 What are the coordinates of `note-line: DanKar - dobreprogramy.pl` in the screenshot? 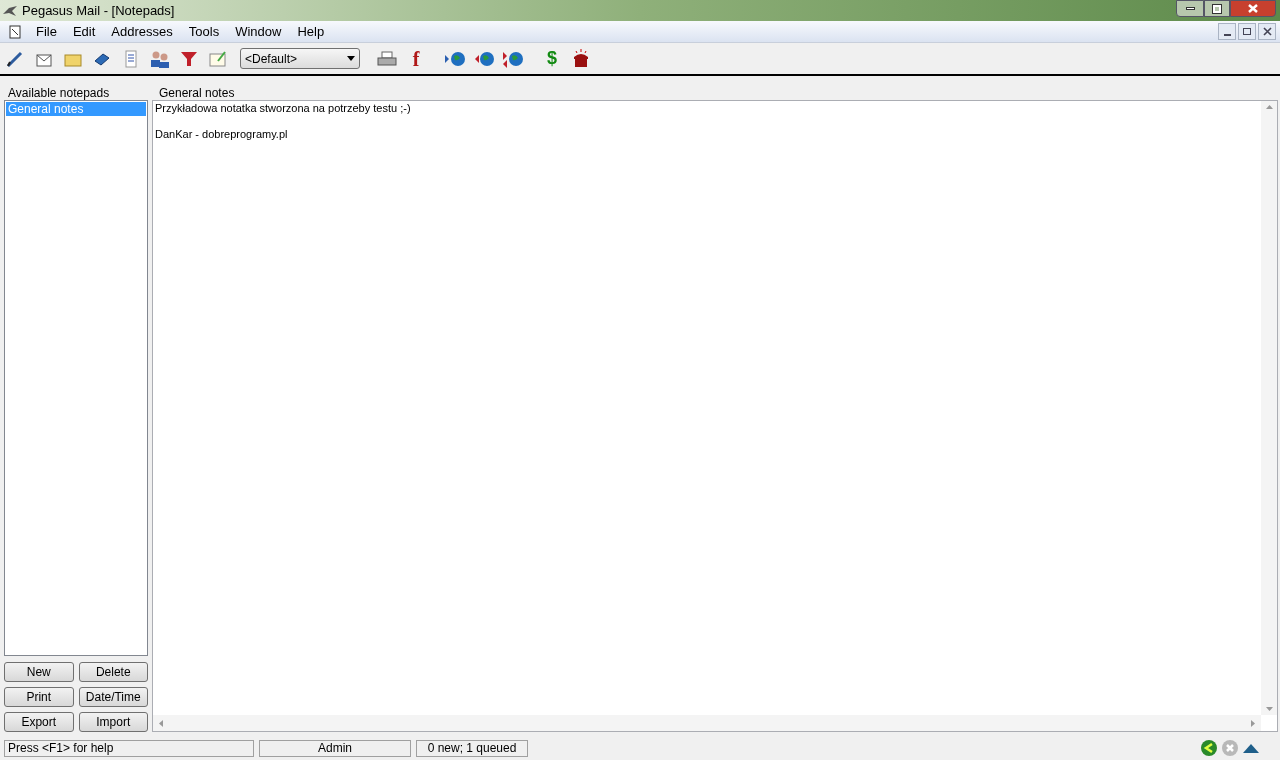 It's located at (222, 134).